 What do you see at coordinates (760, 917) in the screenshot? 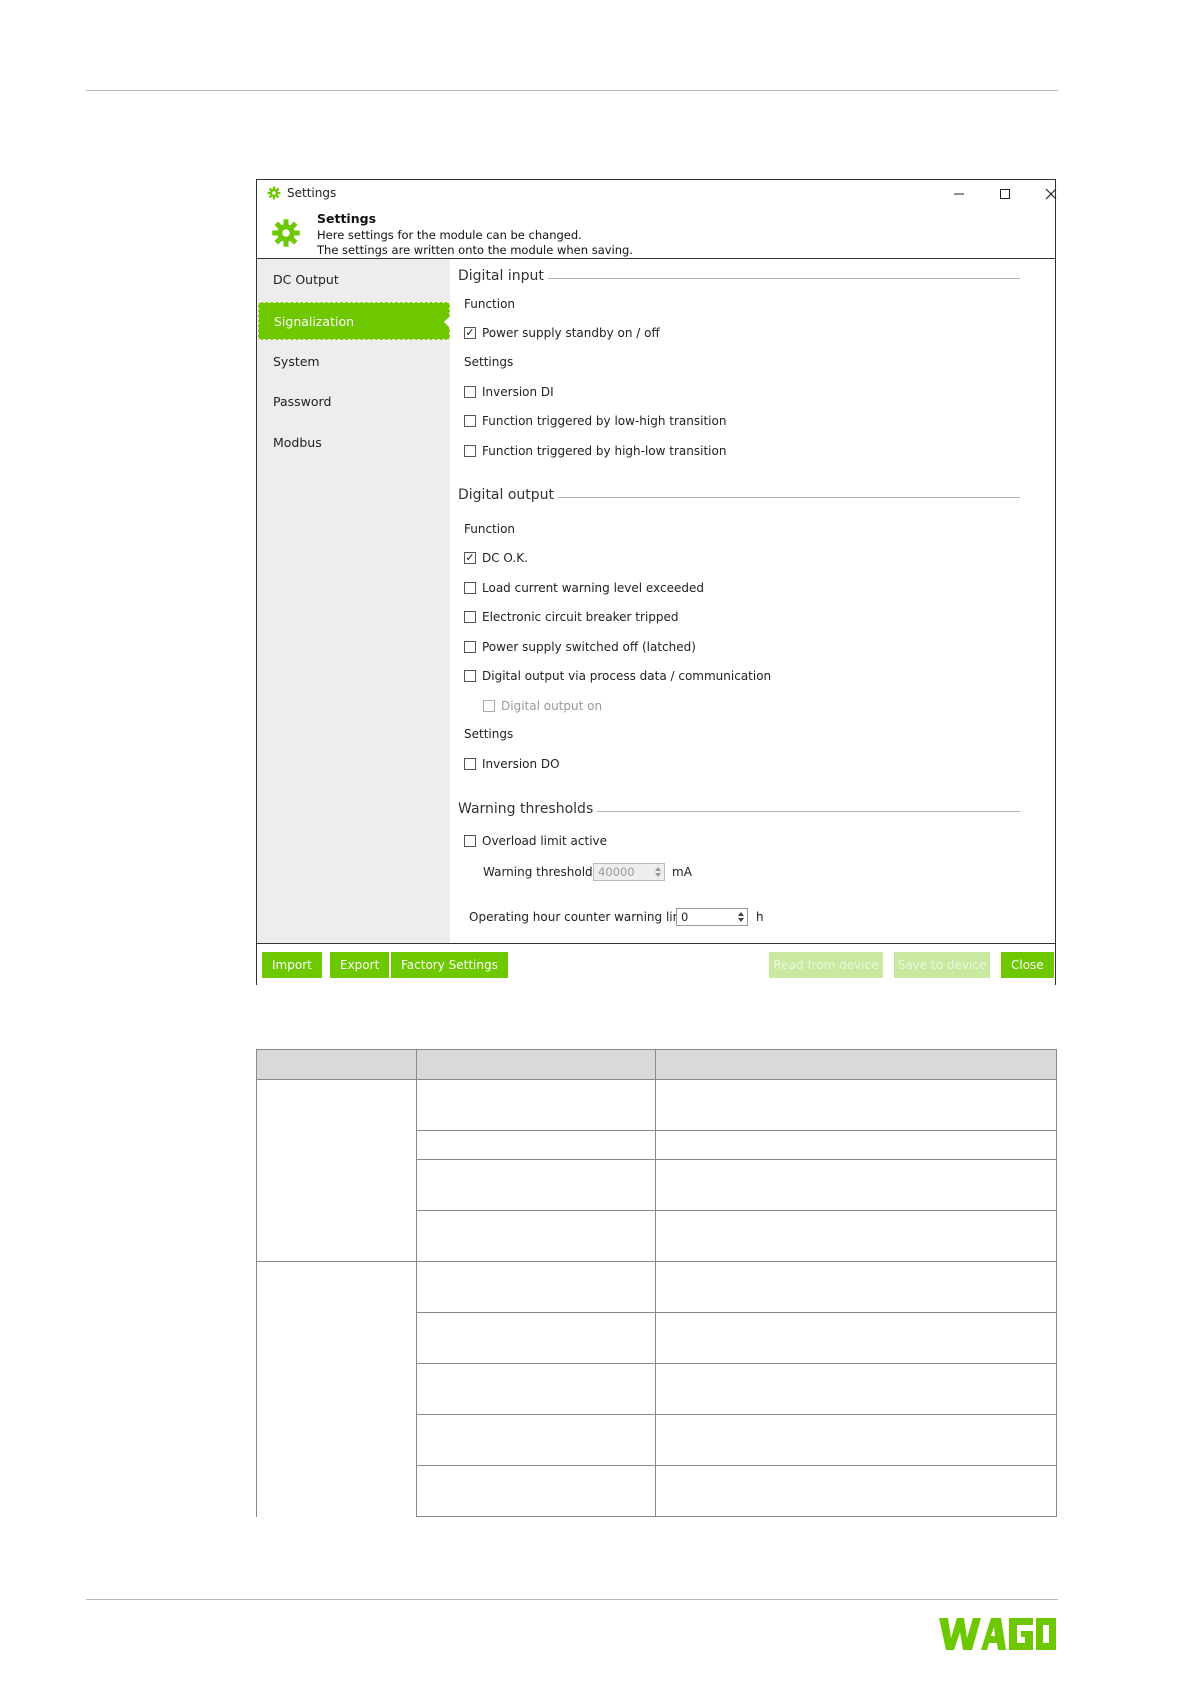
I see `hour-counter-unit: h` at bounding box center [760, 917].